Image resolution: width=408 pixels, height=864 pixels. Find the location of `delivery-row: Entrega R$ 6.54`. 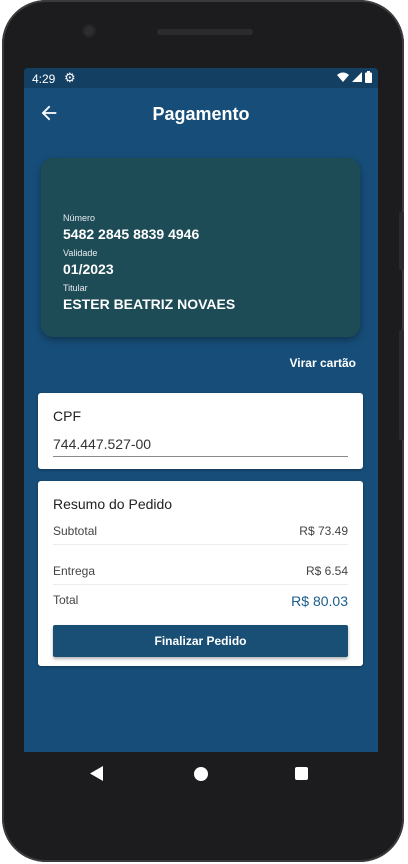

delivery-row: Entrega R$ 6.54 is located at coordinates (200, 574).